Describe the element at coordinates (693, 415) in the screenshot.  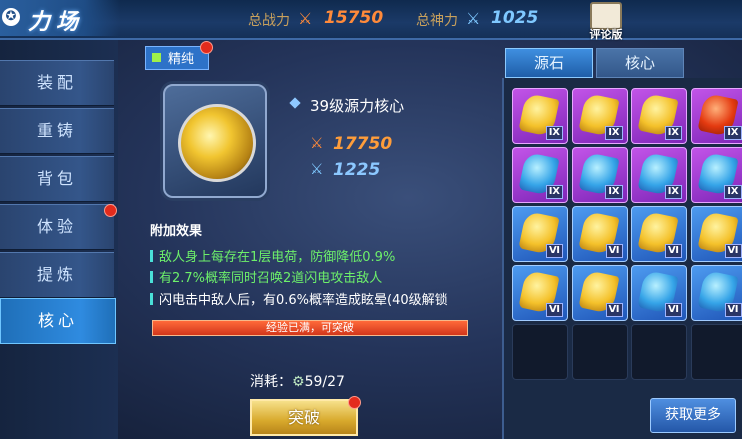
I see `get-more-button: 获取更多` at that location.